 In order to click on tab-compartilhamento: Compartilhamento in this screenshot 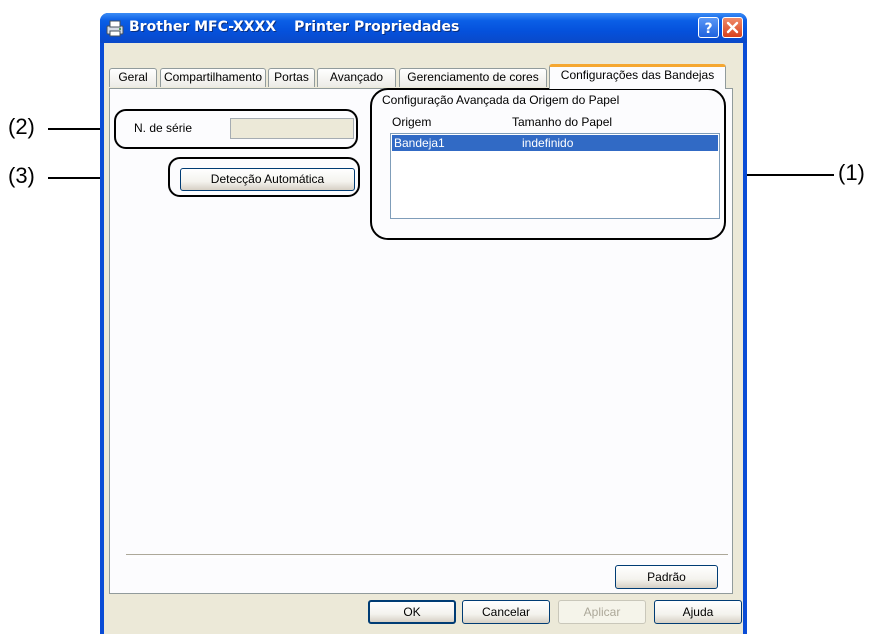, I will do `click(213, 77)`.